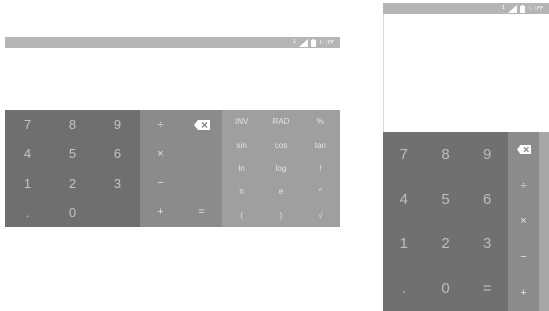 This screenshot has width=549, height=311. I want to click on operator-pad: ÷ × − +, so click(523, 221).